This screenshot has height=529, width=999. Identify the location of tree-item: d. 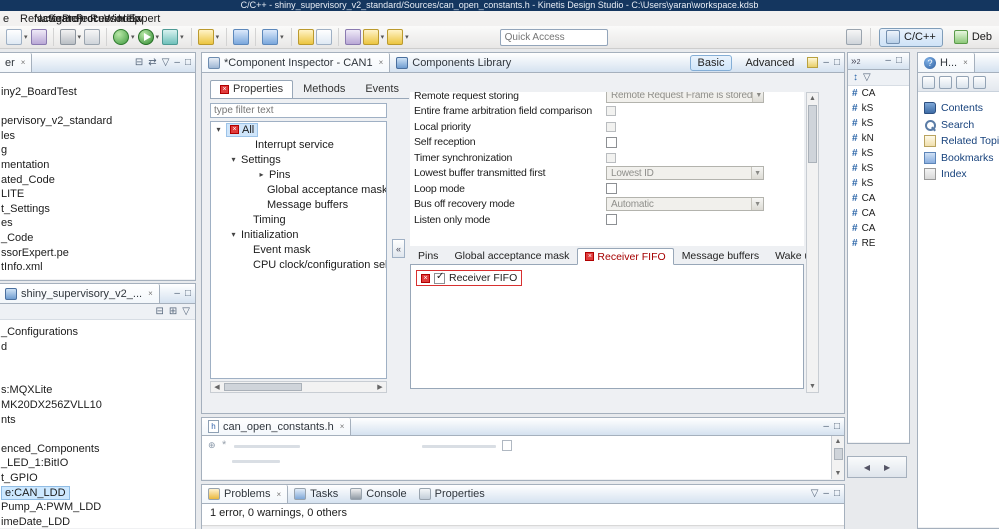
(97, 347).